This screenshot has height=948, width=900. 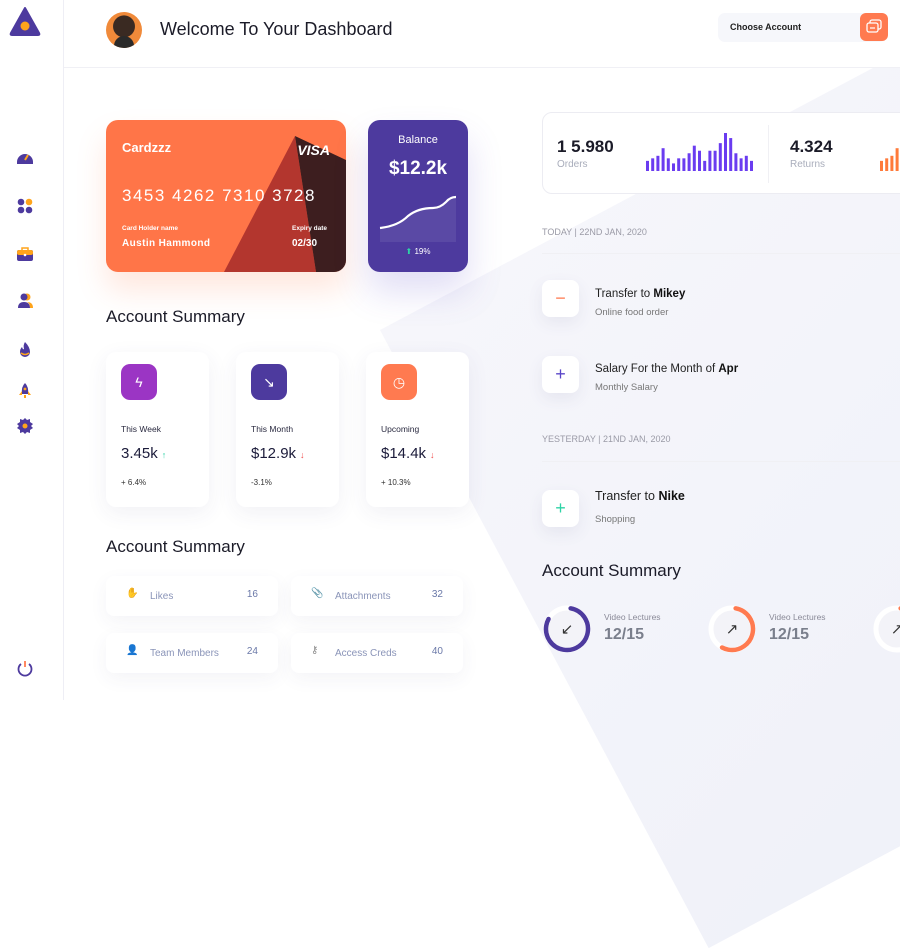 I want to click on card-holder: Austin Hammond, so click(x=166, y=243).